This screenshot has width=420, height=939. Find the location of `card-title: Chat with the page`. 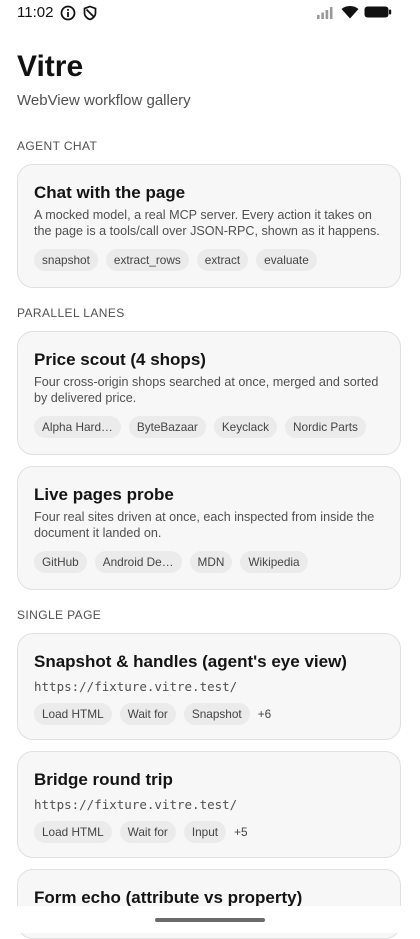

card-title: Chat with the page is located at coordinates (110, 192).